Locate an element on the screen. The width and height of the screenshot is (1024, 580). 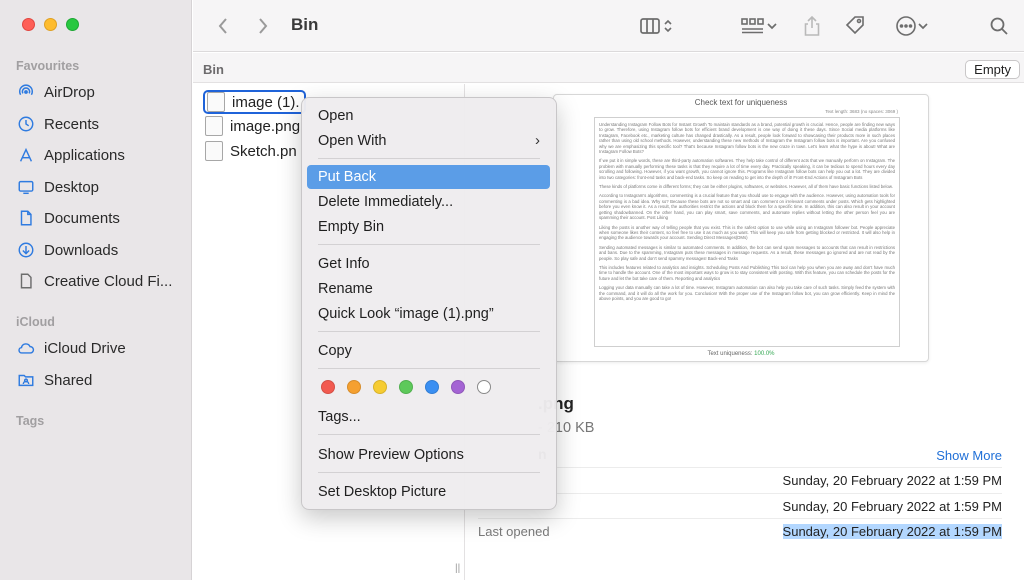
menu-item-set-desktop-picture: Set Desktop Picture is located at coordinates (428, 492).